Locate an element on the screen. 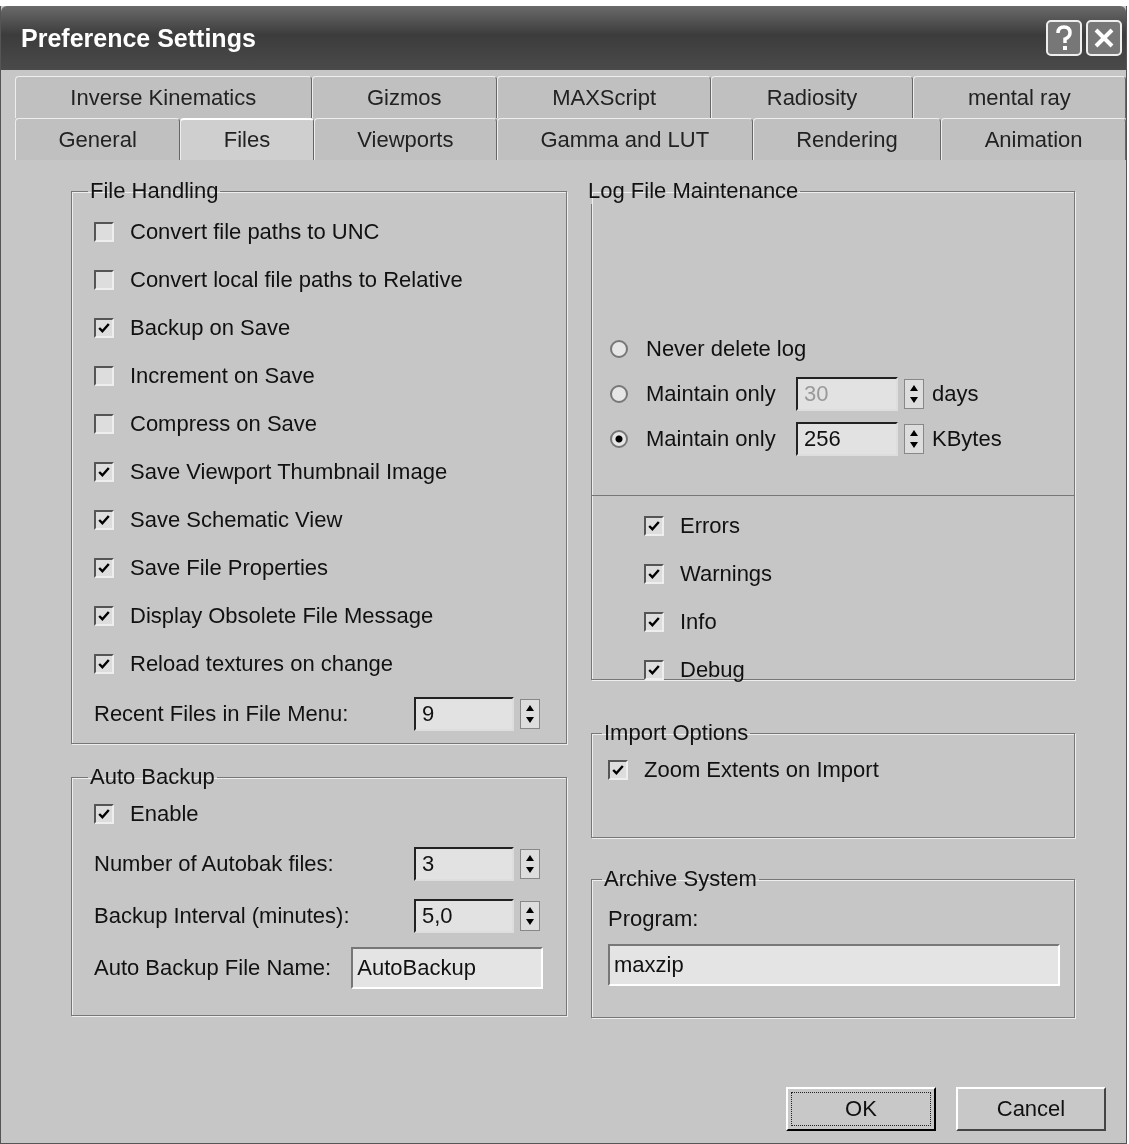 Image resolution: width=1129 pixels, height=1144 pixels. tab: Files is located at coordinates (247, 139).